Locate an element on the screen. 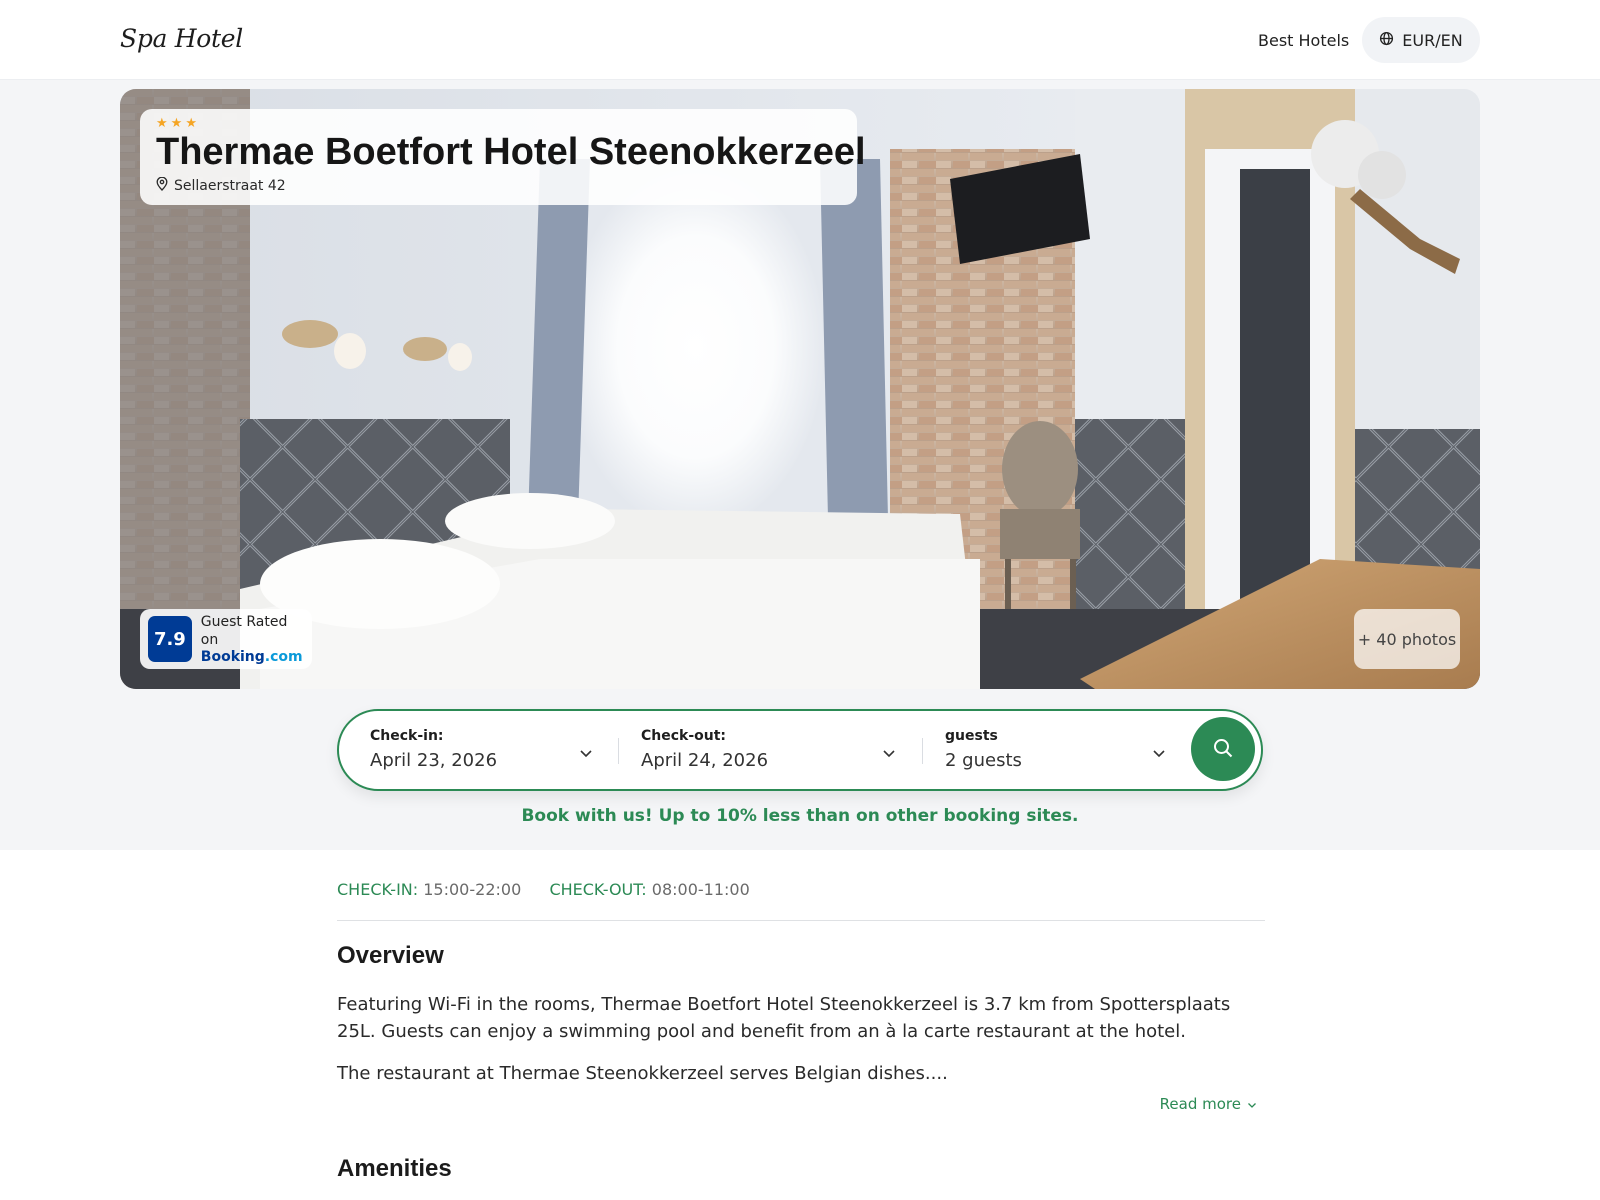 The width and height of the screenshot is (1600, 1200). hotel-name: Thermae Boetfort Hotel Steenokkerzeel is located at coordinates (511, 152).